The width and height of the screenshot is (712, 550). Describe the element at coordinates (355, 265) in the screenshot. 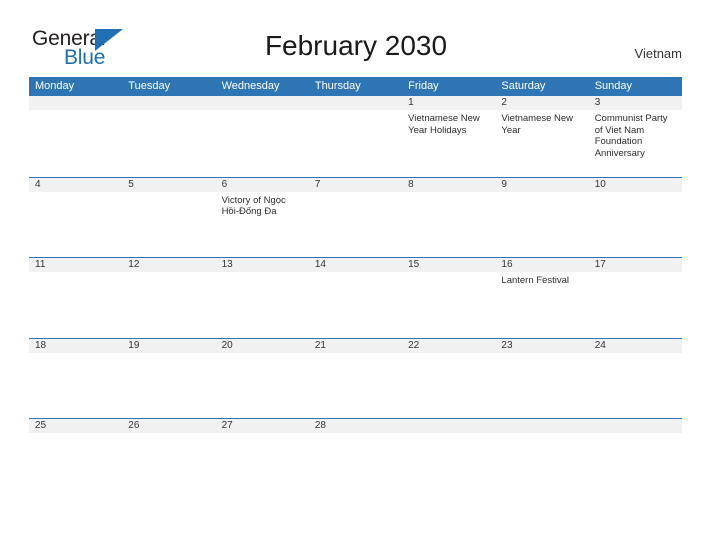

I see `day-number: 14` at that location.